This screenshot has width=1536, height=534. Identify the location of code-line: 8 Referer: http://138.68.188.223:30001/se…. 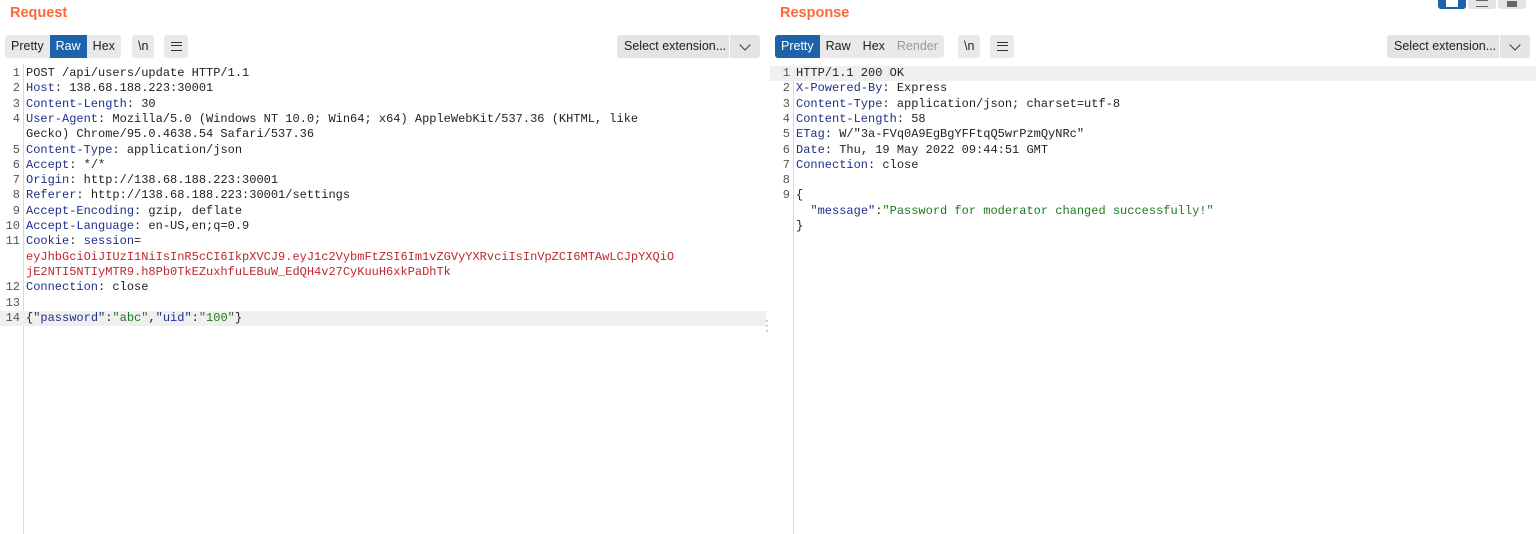
(383, 195).